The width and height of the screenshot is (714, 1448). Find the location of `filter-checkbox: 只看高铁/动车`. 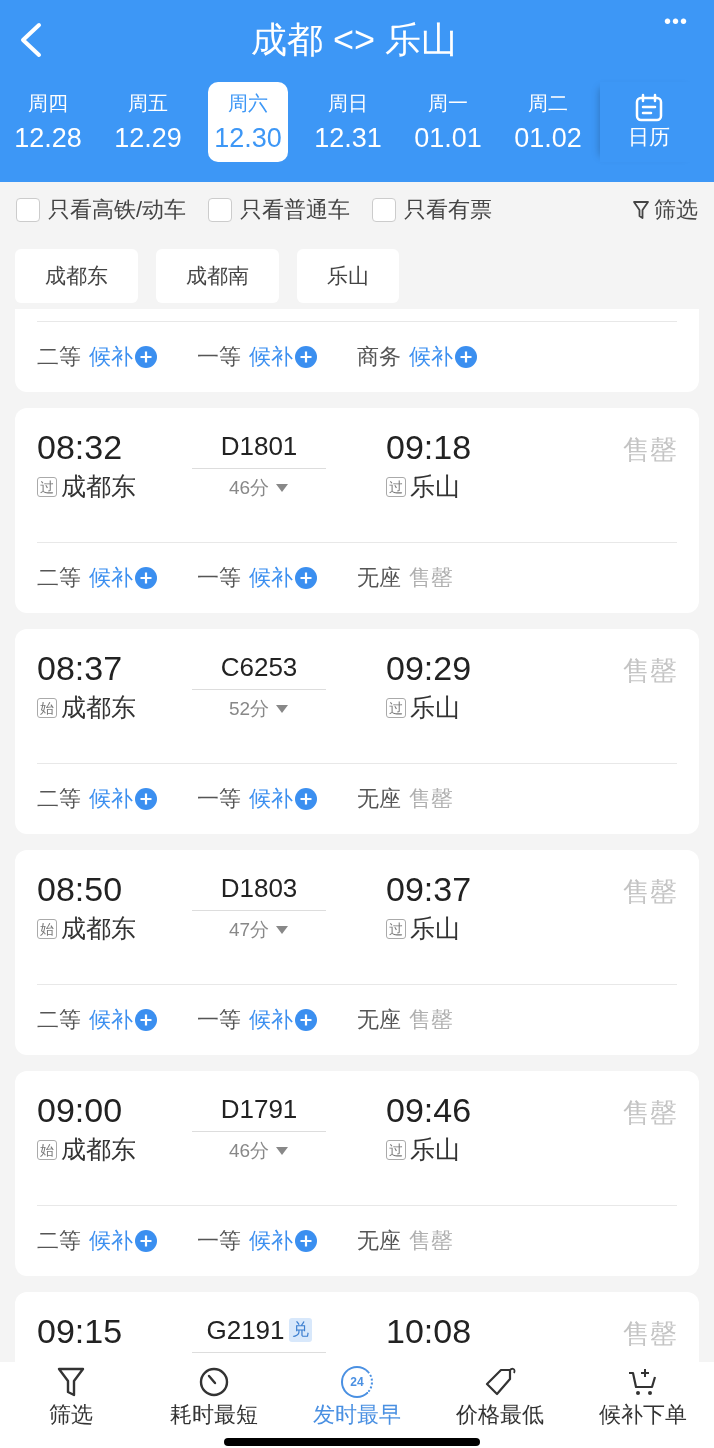

filter-checkbox: 只看高铁/动车 is located at coordinates (101, 210).